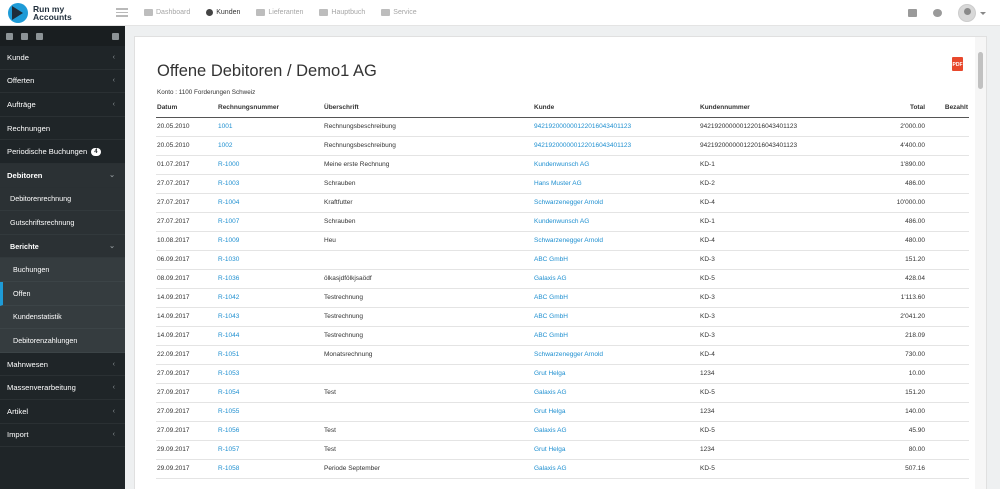  What do you see at coordinates (279, 12) in the screenshot?
I see `nav-lieferanten: Lieferanten` at bounding box center [279, 12].